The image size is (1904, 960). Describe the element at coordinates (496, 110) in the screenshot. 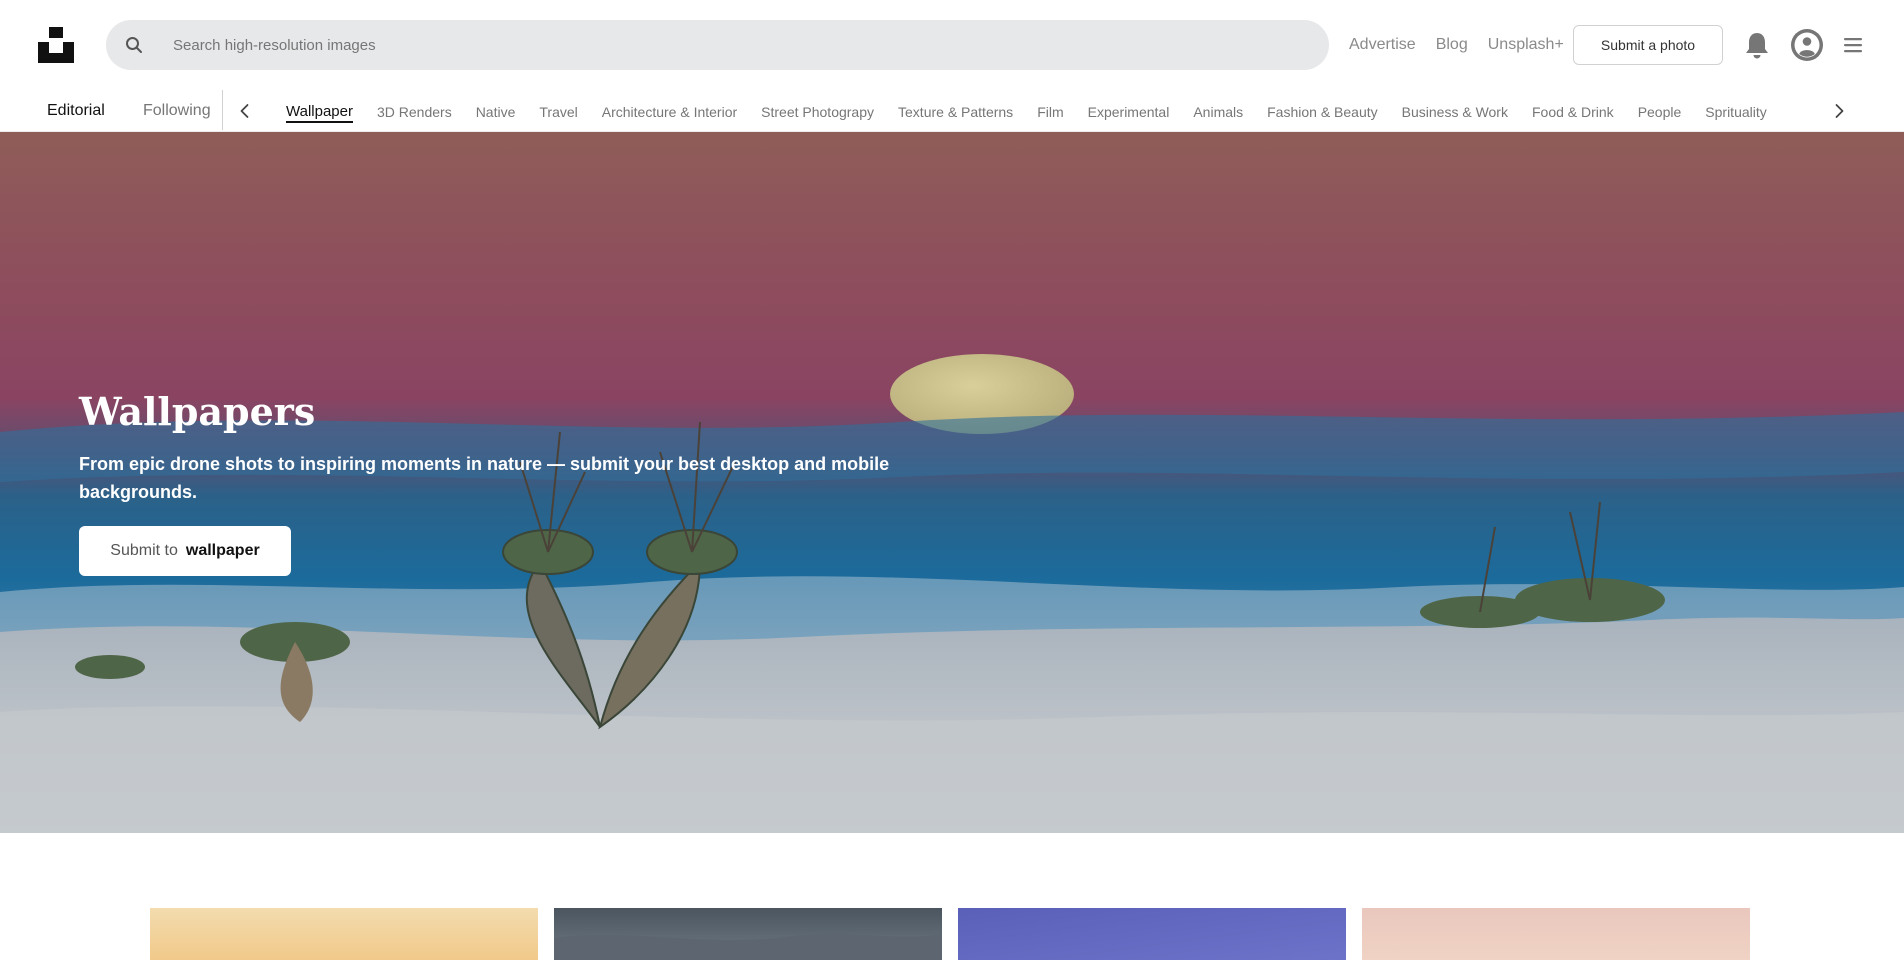

I see `topic-tab-native: Native` at that location.